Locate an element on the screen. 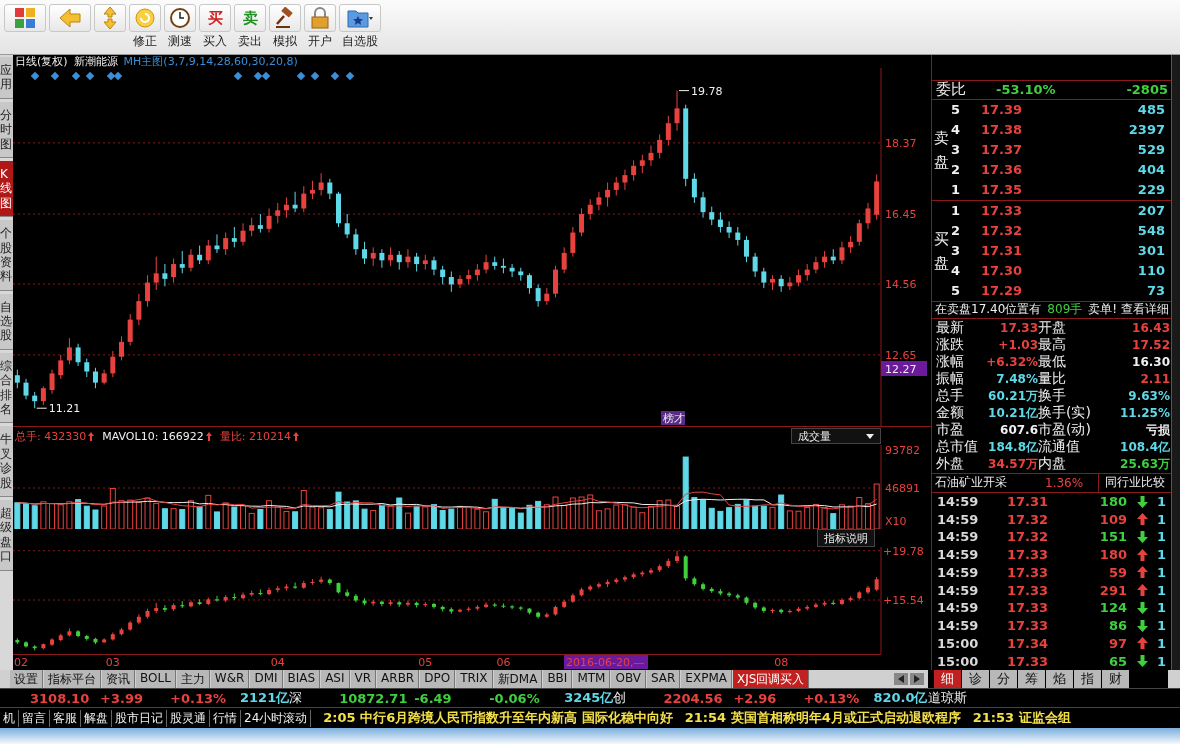 Image resolution: width=1180 pixels, height=744 pixels. order-price: 17.29 is located at coordinates (1002, 291).